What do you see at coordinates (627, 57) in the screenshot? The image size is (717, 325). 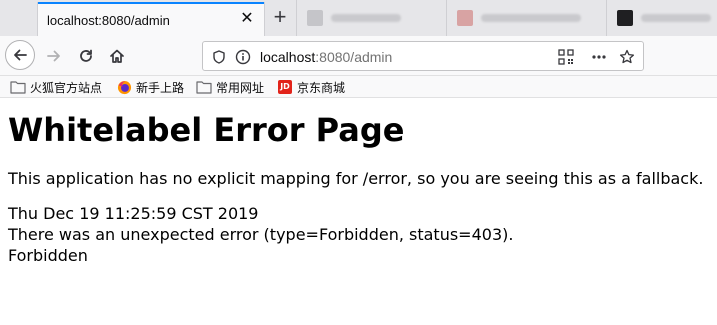 I see `bookmark-star-icon` at bounding box center [627, 57].